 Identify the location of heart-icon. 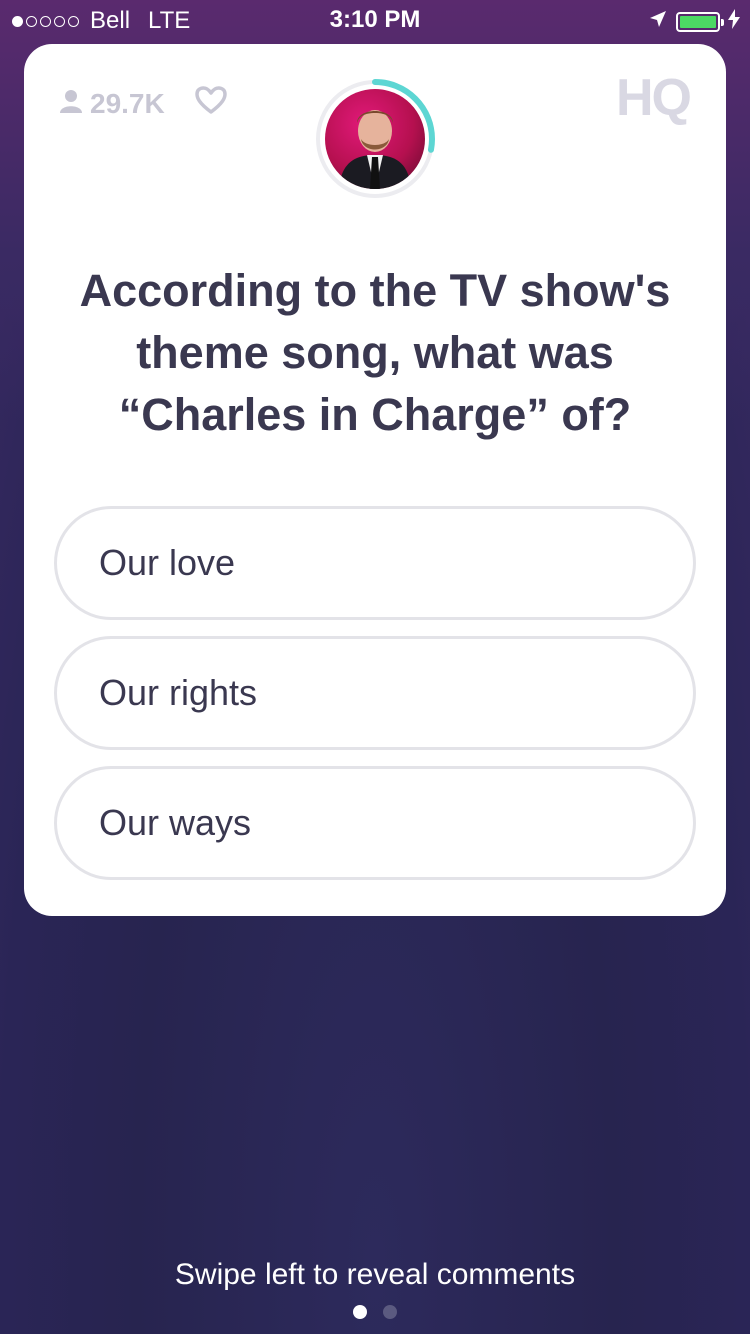
(210, 103).